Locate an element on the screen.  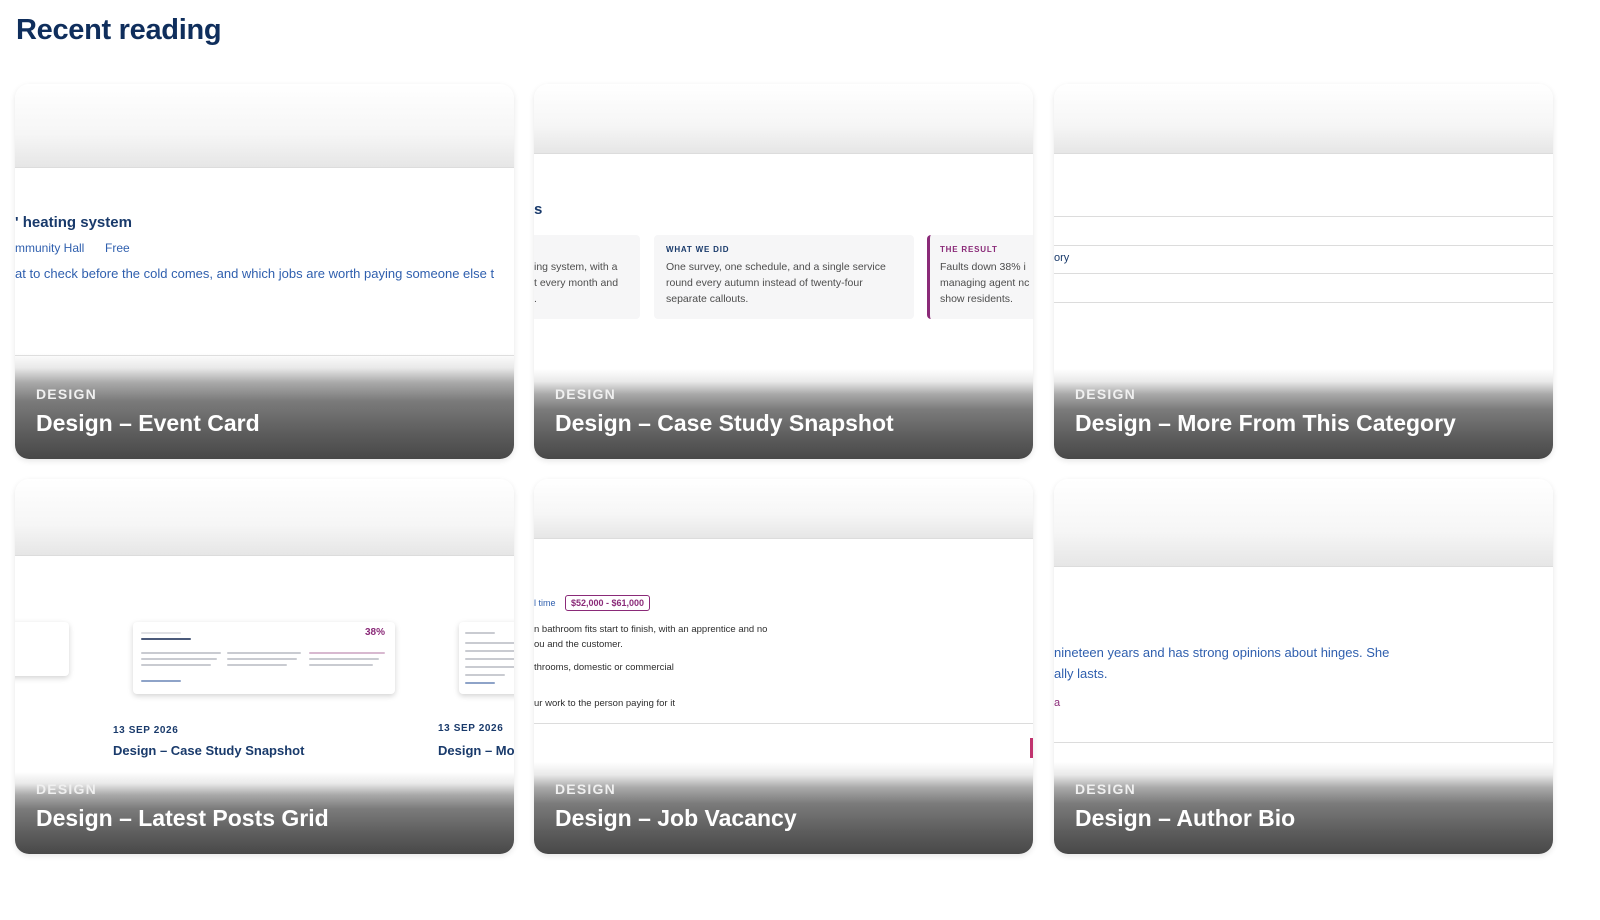
card-overlay: DESIGN Design – Latest Posts Grid is located at coordinates (264, 806).